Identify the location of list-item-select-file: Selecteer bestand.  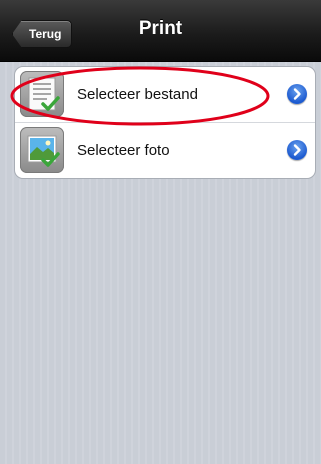
(165, 94).